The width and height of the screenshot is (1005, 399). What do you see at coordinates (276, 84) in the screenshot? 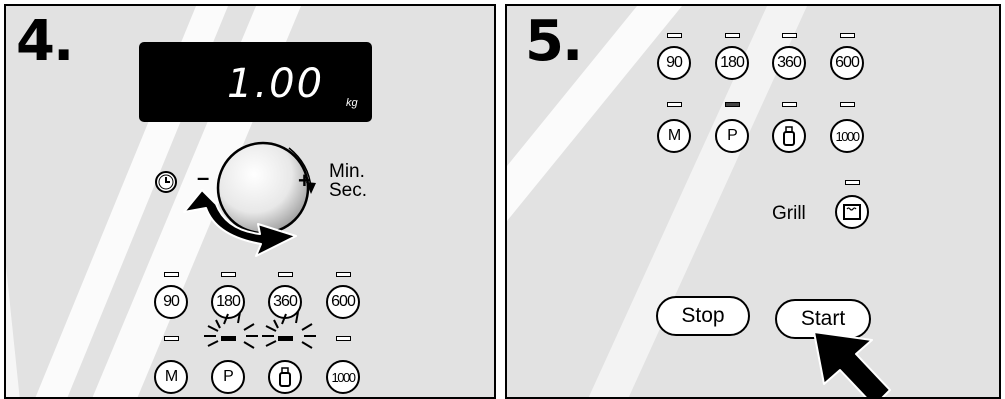
I see `display-value: 1.00` at bounding box center [276, 84].